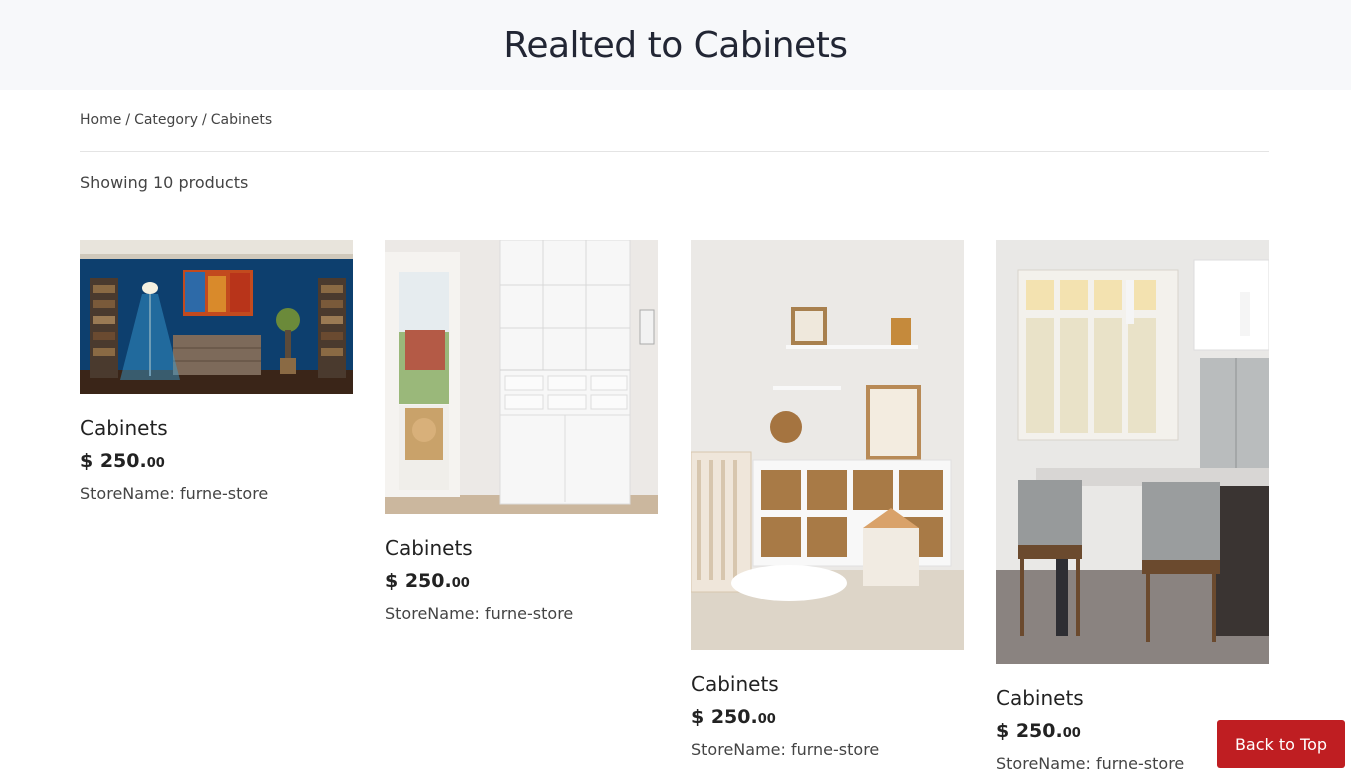 This screenshot has height=773, width=1351. I want to click on breadcrumb: Home / Category / Cabinets, so click(176, 120).